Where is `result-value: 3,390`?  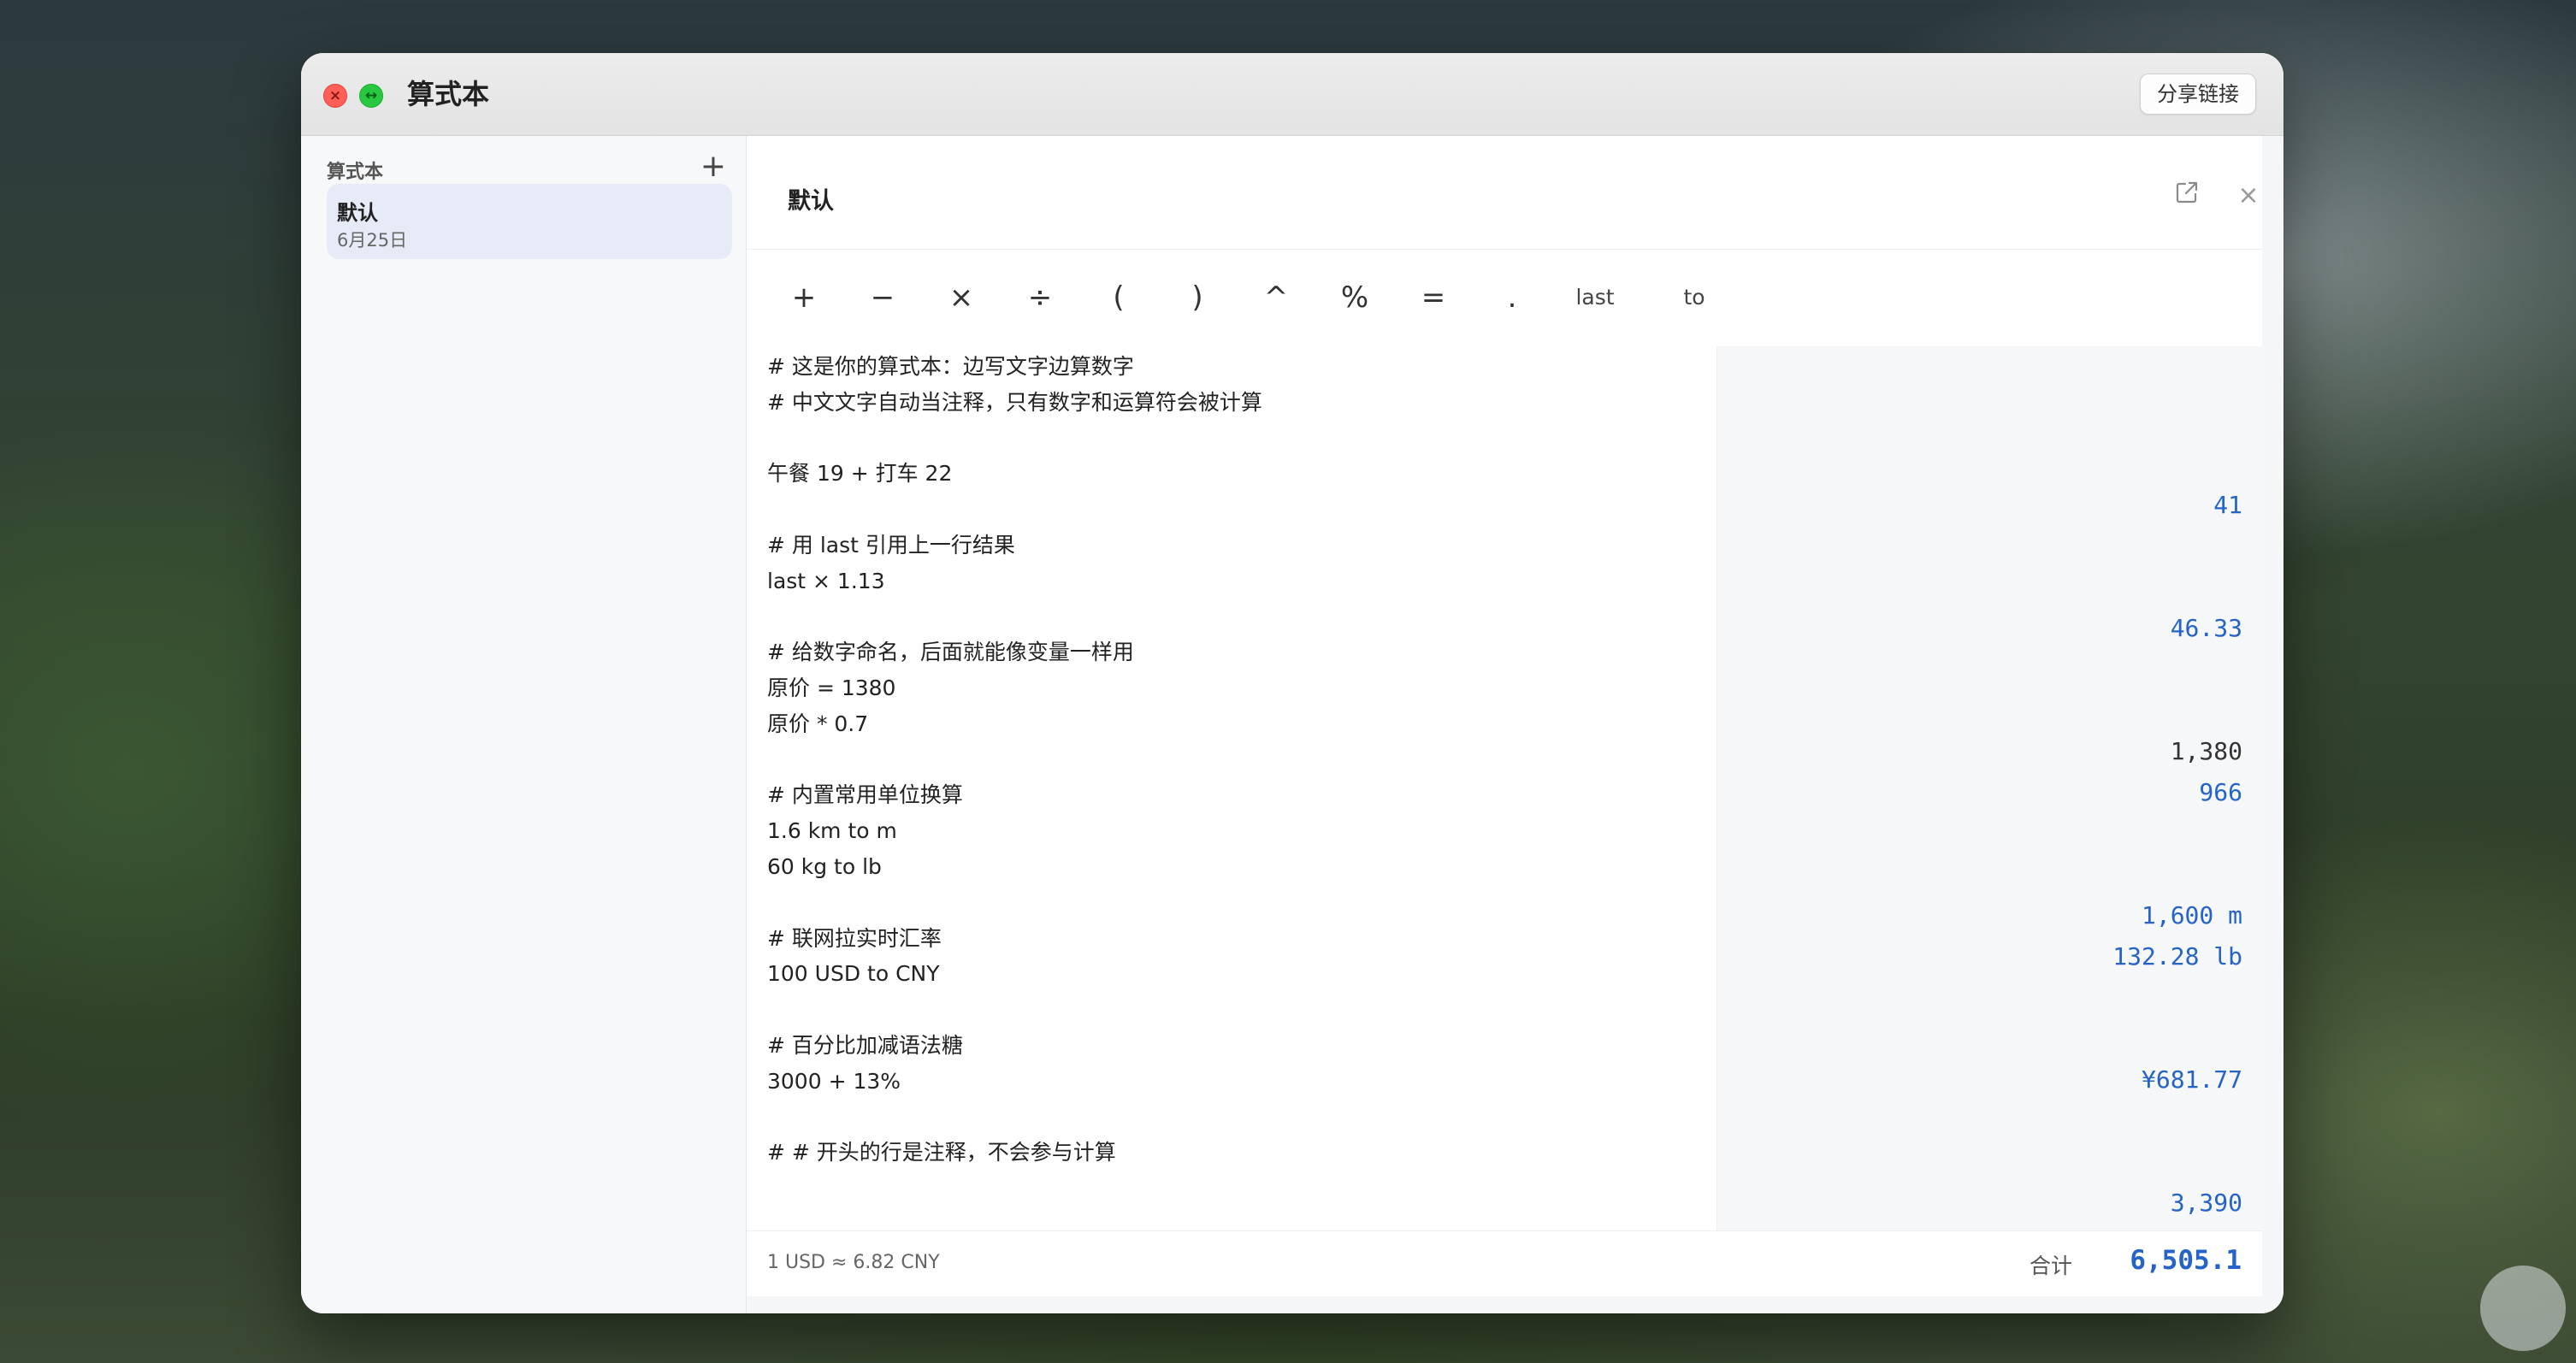 result-value: 3,390 is located at coordinates (2206, 1203).